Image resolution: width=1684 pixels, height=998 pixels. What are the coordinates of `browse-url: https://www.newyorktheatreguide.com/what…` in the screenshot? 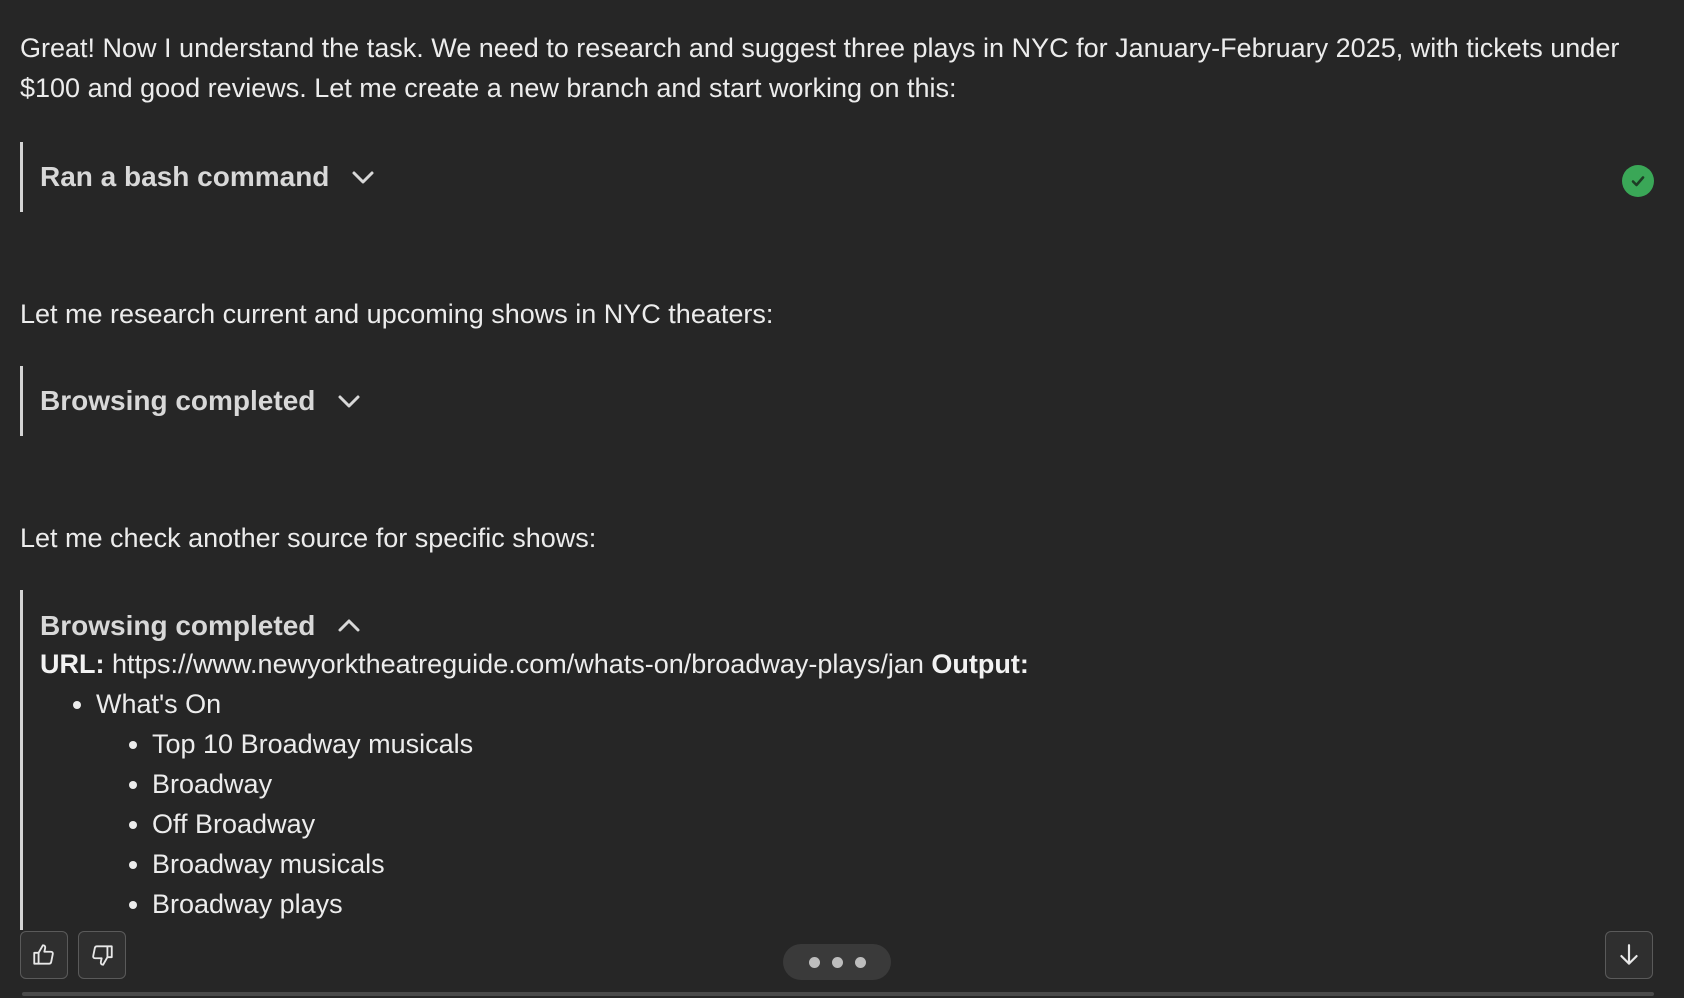 It's located at (518, 664).